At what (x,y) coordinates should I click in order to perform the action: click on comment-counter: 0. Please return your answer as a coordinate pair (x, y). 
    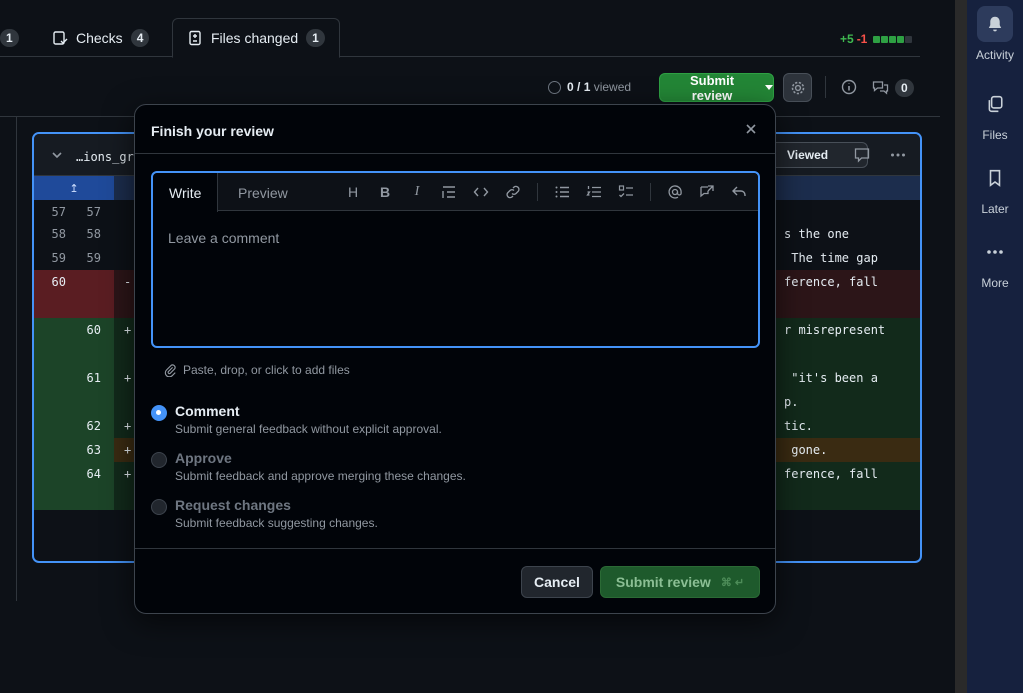
    Looking at the image, I should click on (904, 88).